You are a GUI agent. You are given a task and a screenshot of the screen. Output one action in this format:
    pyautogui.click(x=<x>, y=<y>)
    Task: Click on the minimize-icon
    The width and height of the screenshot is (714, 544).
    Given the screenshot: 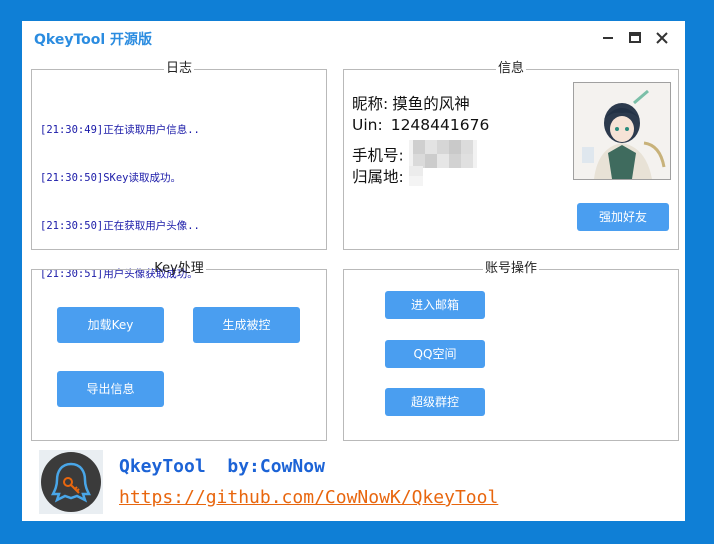 What is the action you would take?
    pyautogui.click(x=608, y=38)
    